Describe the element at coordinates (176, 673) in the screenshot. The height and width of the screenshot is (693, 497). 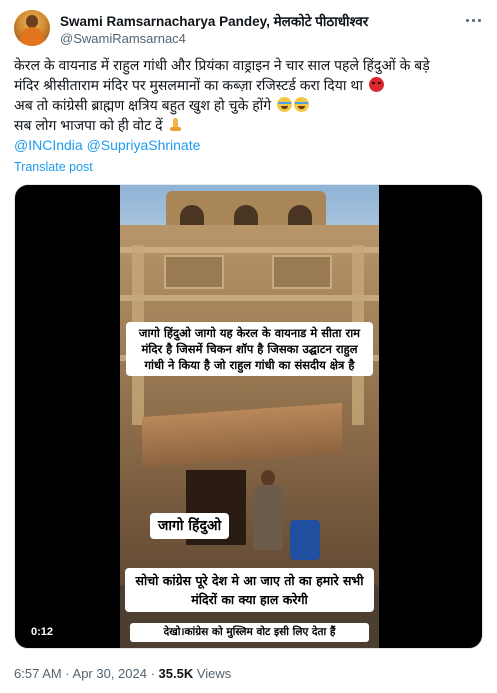
I see `views-count: 35.5K` at that location.